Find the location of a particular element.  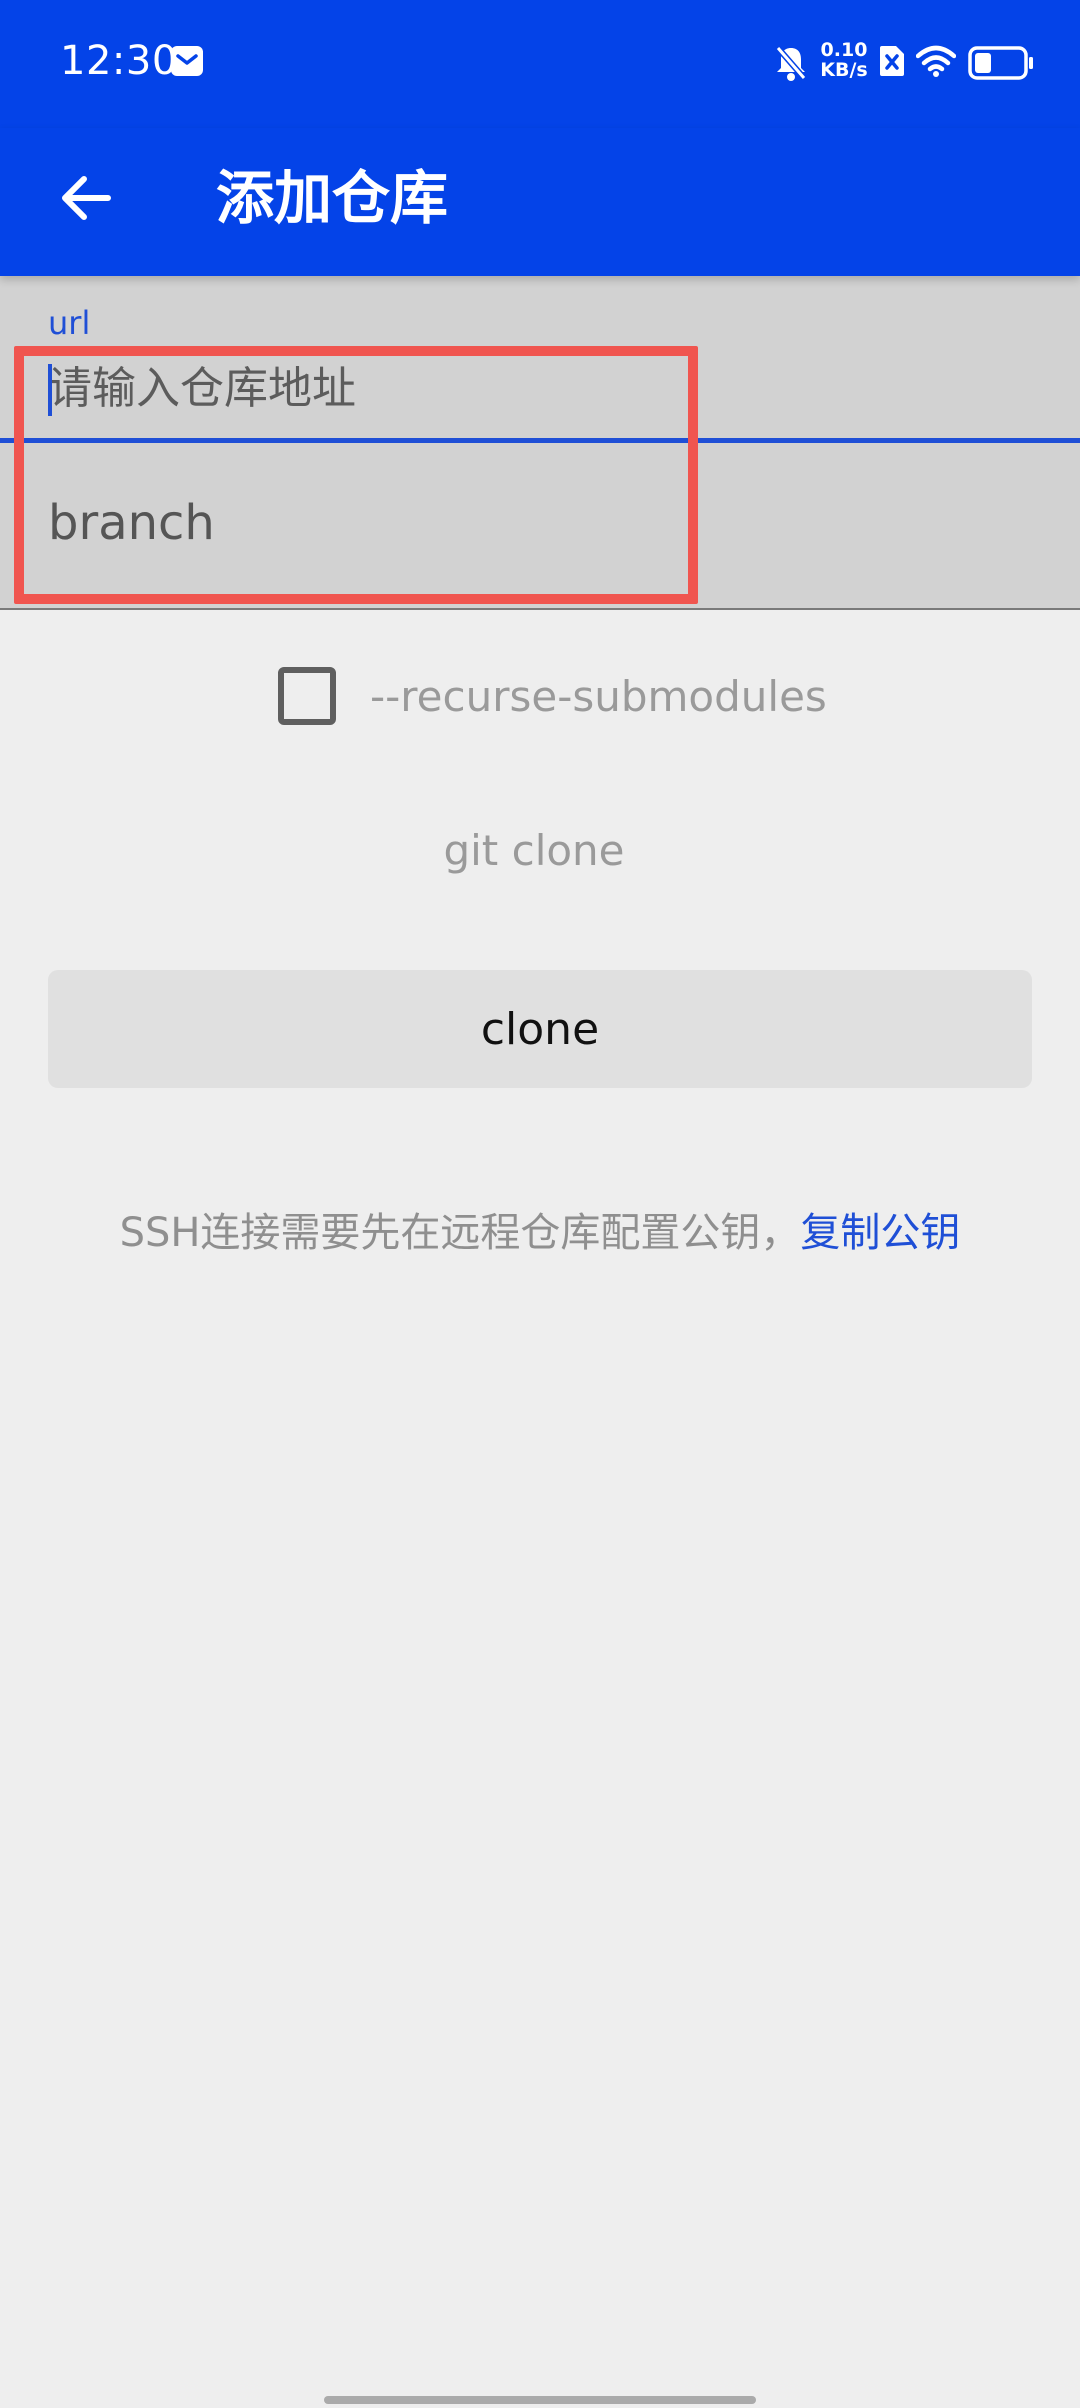

battery-level-fill is located at coordinates (983, 63).